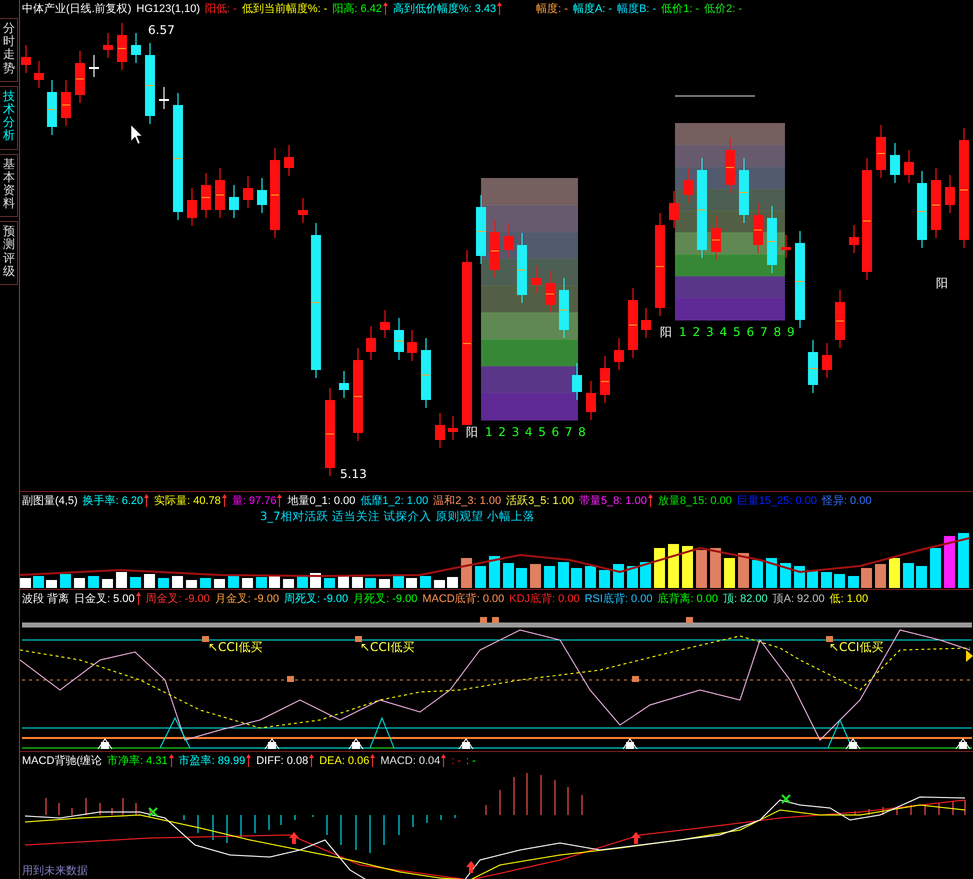 The image size is (973, 879). What do you see at coordinates (540, 501) in the screenshot?
I see `indicator-readout: 活跃3_5: 1.00` at bounding box center [540, 501].